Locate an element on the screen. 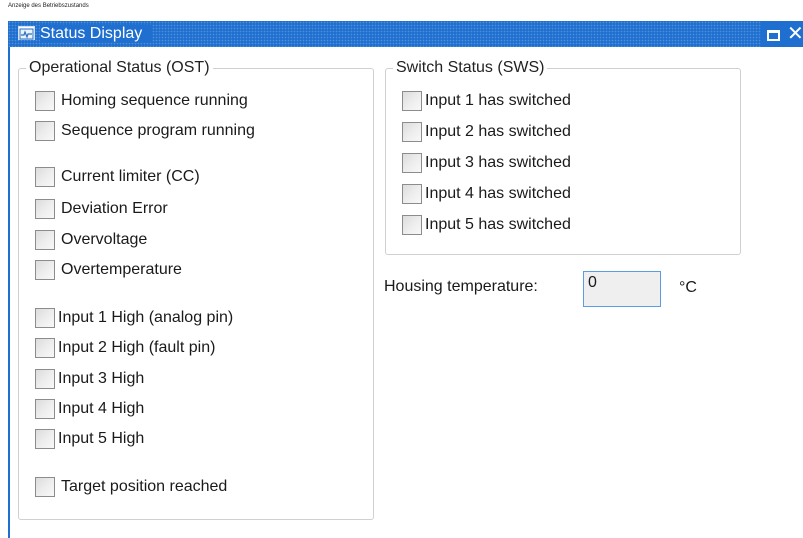 The width and height of the screenshot is (803, 538). checkbox-label: Sequence program running is located at coordinates (158, 130).